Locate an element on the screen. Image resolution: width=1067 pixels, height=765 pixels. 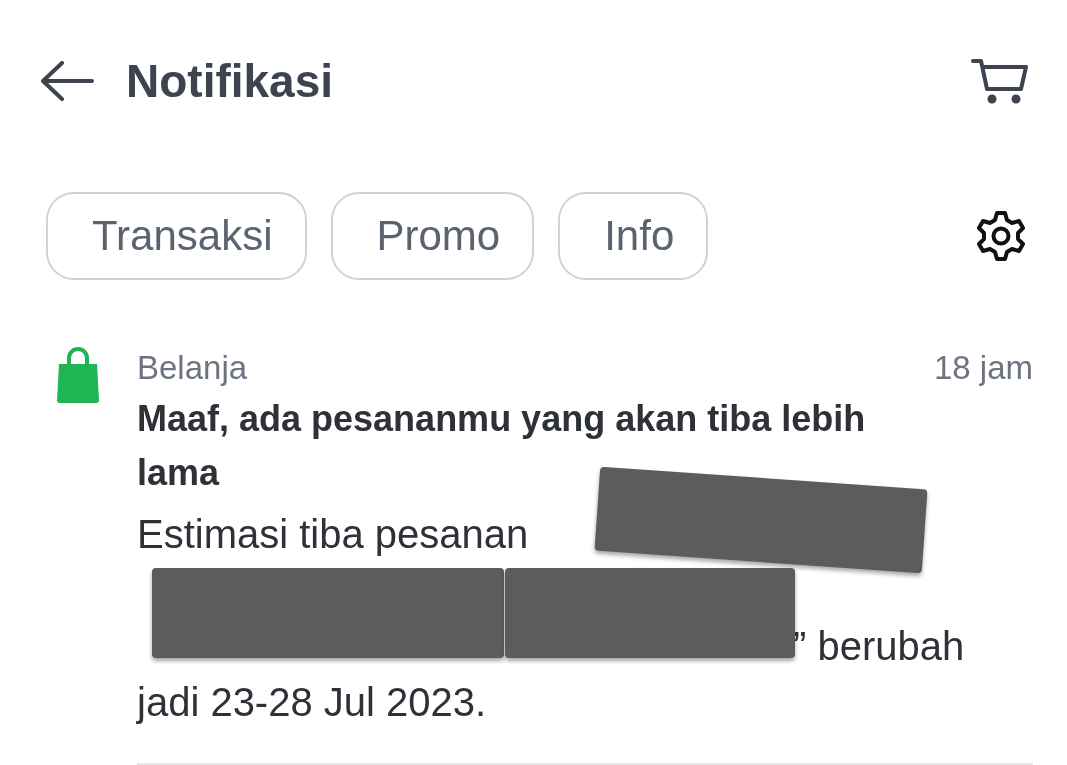
notification-text: jadi 23-28 Jul 2023. is located at coordinates (312, 702).